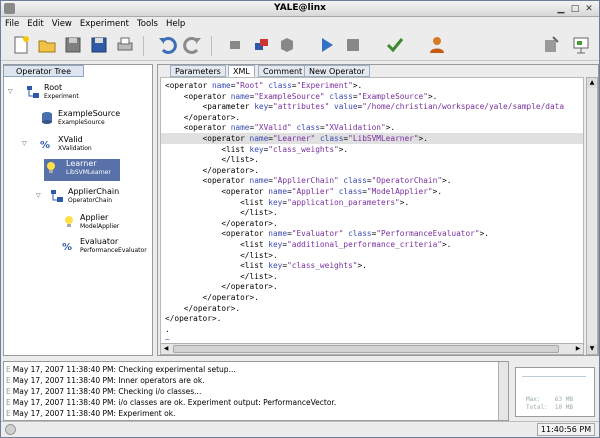 The height and width of the screenshot is (438, 600). What do you see at coordinates (592, 83) in the screenshot?
I see `scroll-up-icon: ▲` at bounding box center [592, 83].